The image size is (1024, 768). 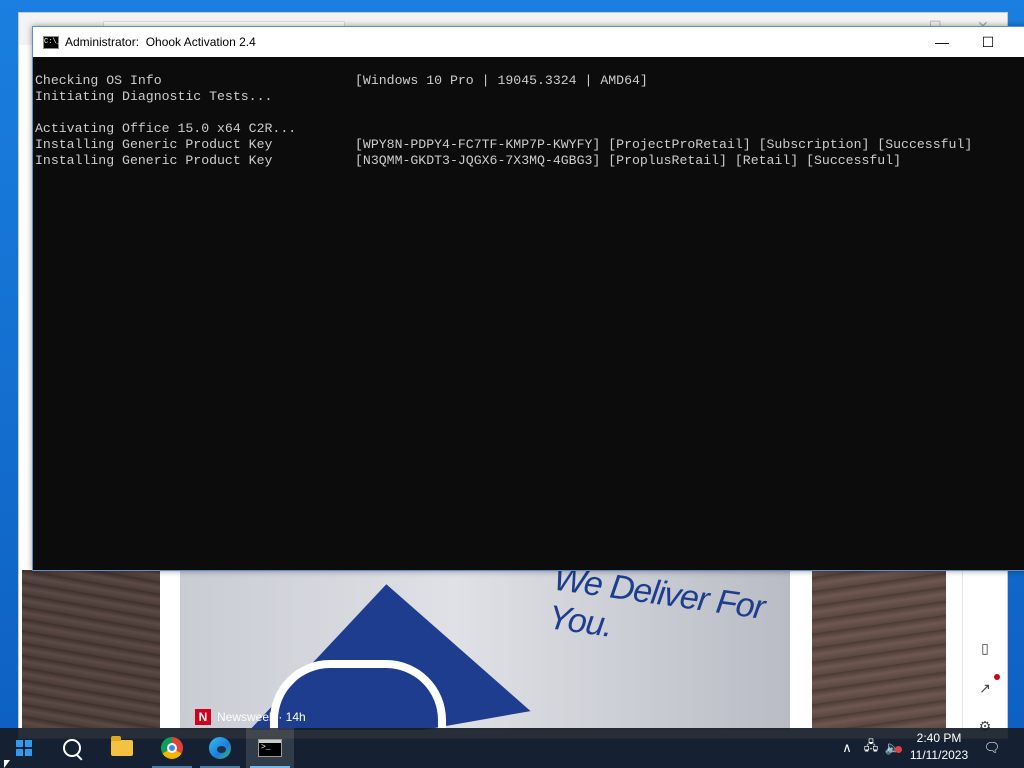 I want to click on windows-logo-icon, so click(x=24, y=748).